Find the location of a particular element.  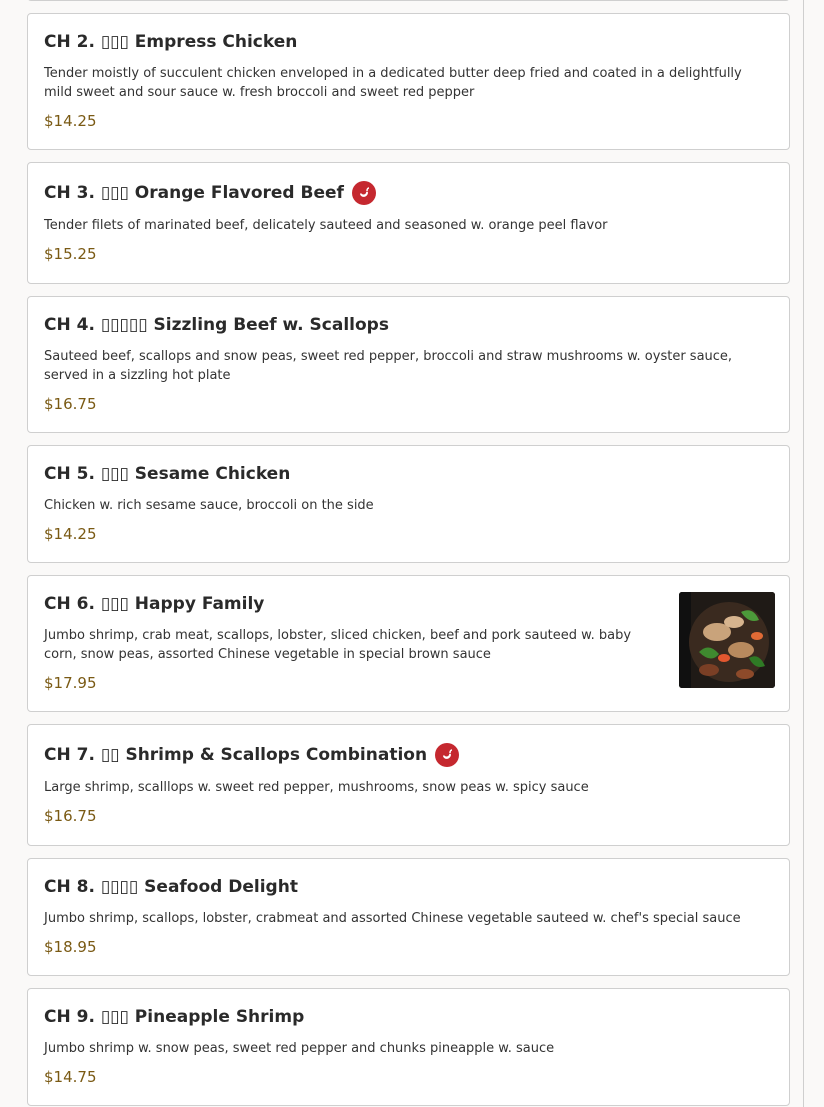

menu-item-title: CH 2. ▯▯▯ Empress Chicken is located at coordinates (170, 42).